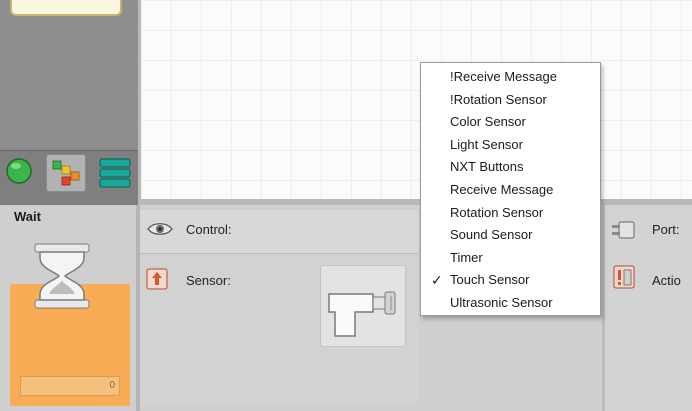  What do you see at coordinates (279, 232) in the screenshot?
I see `control-row` at bounding box center [279, 232].